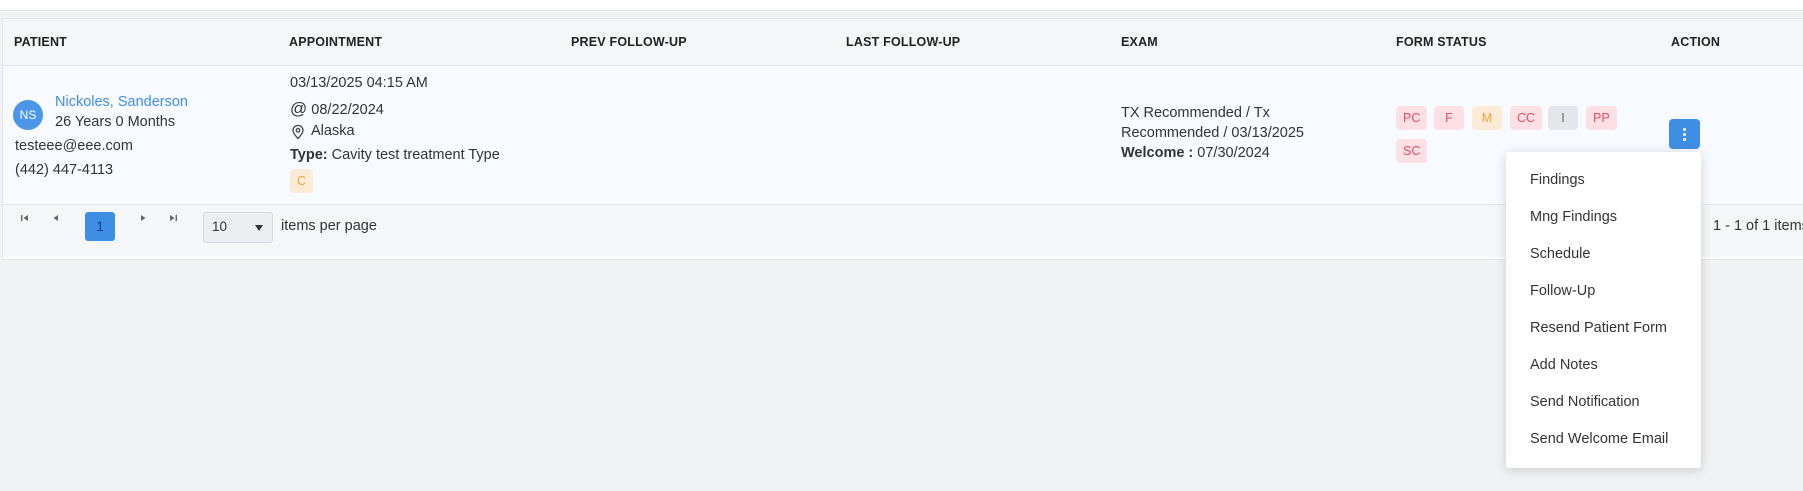 This screenshot has height=491, width=1803. Describe the element at coordinates (629, 42) in the screenshot. I see `header-prev-follow-up: PREV FOLLOW-UP` at that location.